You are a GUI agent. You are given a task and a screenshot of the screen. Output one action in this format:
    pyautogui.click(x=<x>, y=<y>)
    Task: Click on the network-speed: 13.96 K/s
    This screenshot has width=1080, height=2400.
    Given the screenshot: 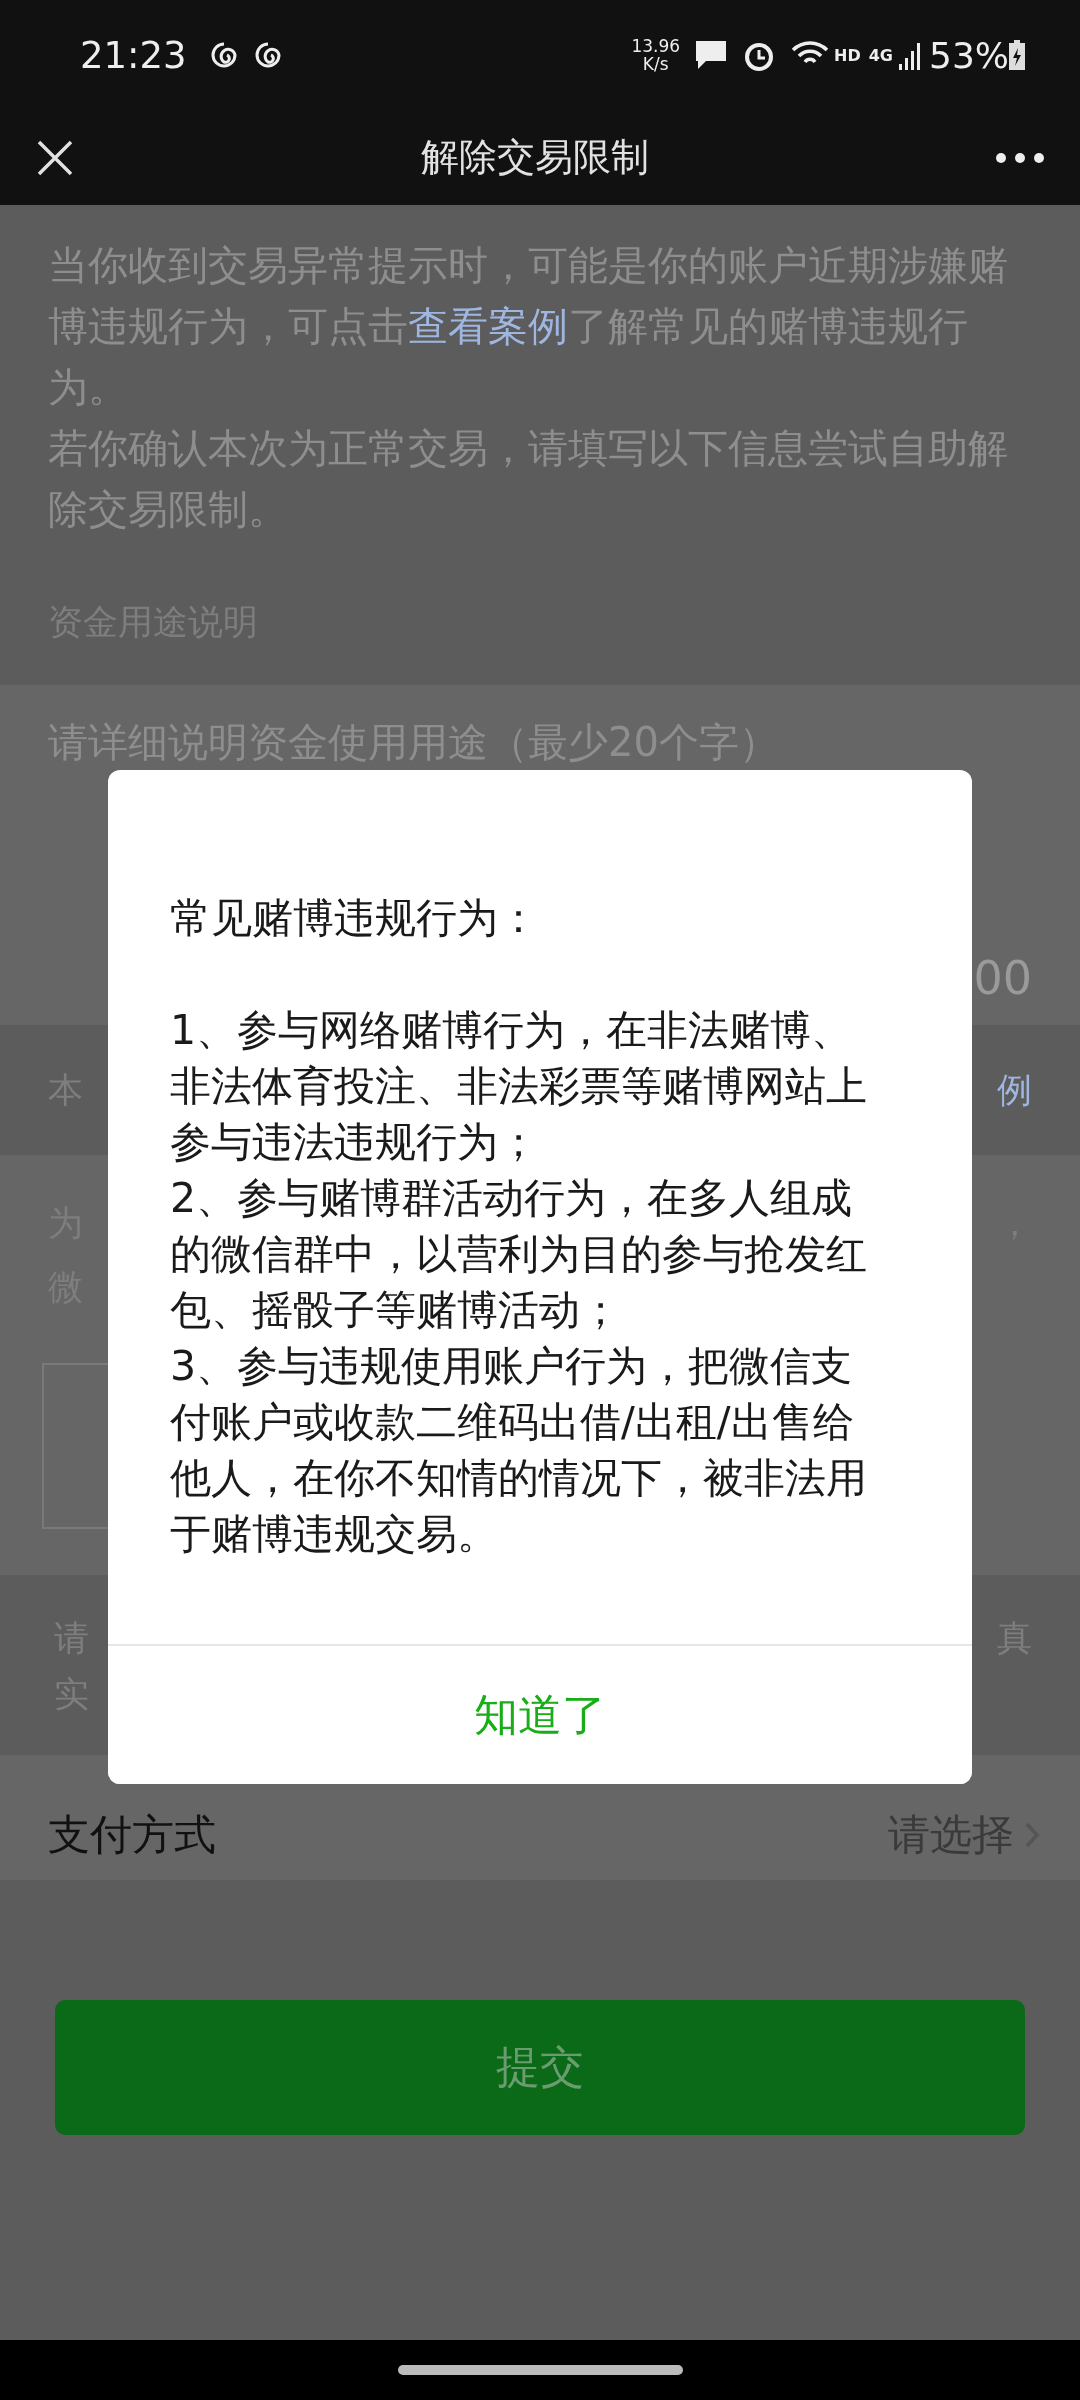 What is the action you would take?
    pyautogui.click(x=656, y=55)
    